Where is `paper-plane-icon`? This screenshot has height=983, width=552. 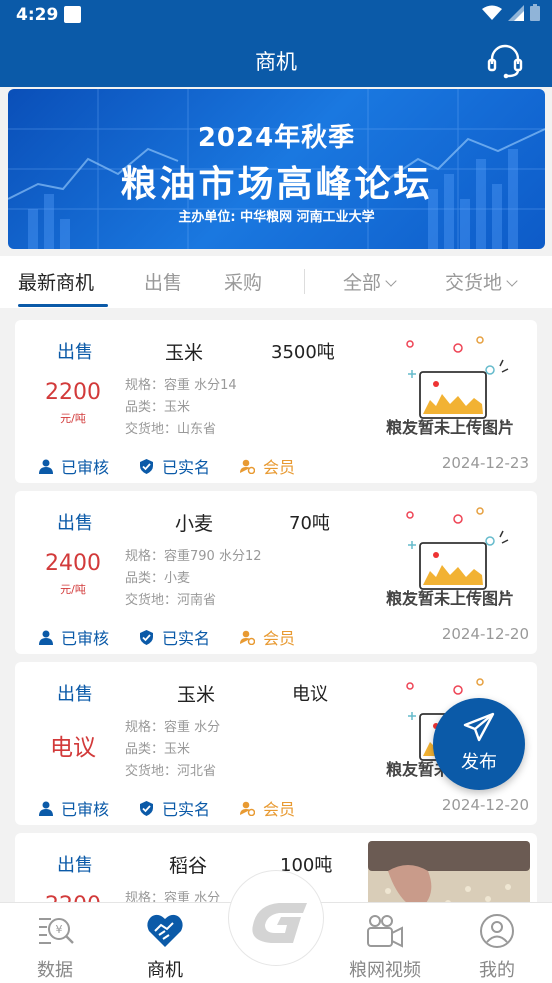 paper-plane-icon is located at coordinates (479, 727).